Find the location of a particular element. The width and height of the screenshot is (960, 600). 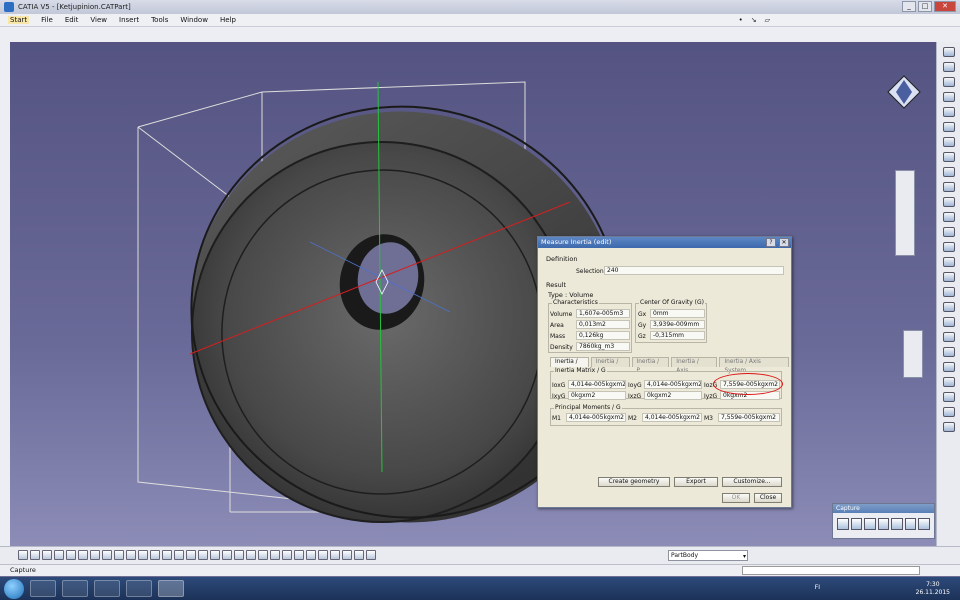

eraser-icon: ▱ is located at coordinates (767, 20).